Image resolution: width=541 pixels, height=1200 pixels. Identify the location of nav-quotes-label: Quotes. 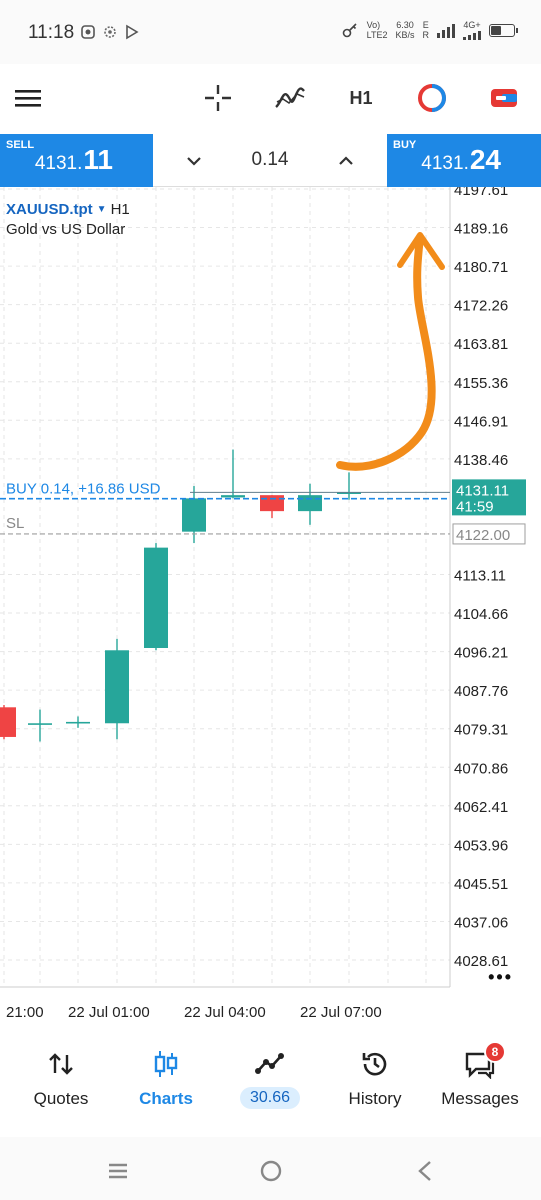
(61, 1098).